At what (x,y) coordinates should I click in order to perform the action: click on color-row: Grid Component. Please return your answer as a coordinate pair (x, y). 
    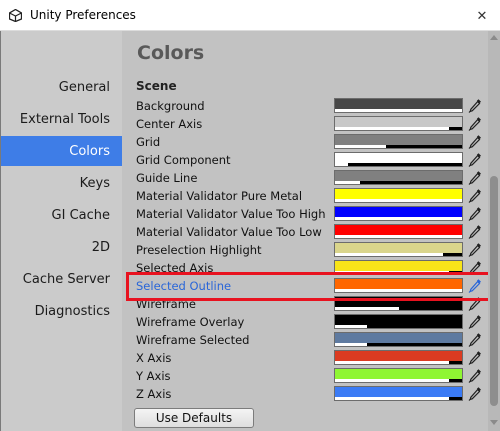
    Looking at the image, I should click on (305, 160).